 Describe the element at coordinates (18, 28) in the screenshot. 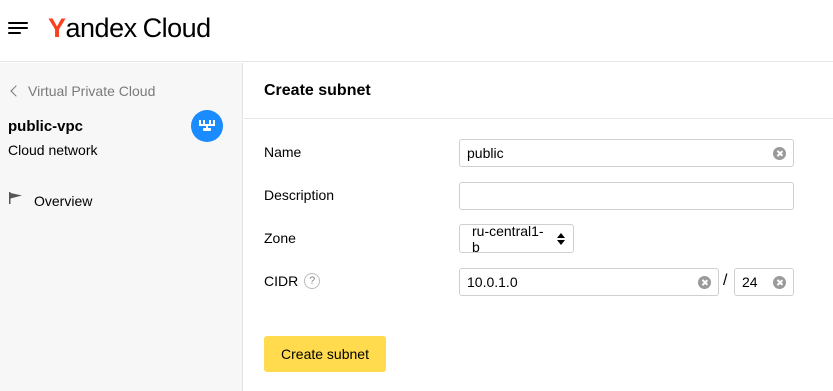

I see `hamburger-menu-icon` at that location.